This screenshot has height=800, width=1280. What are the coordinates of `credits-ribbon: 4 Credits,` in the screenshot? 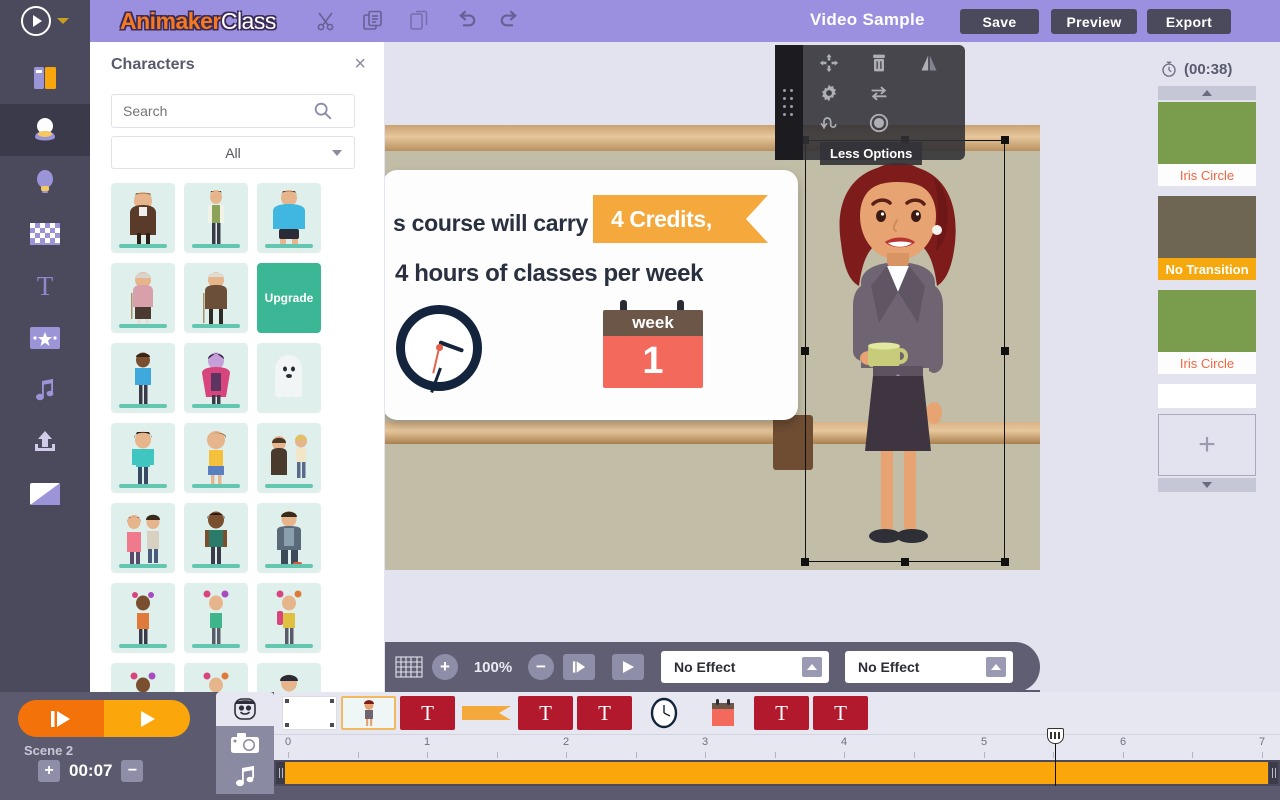 It's located at (680, 219).